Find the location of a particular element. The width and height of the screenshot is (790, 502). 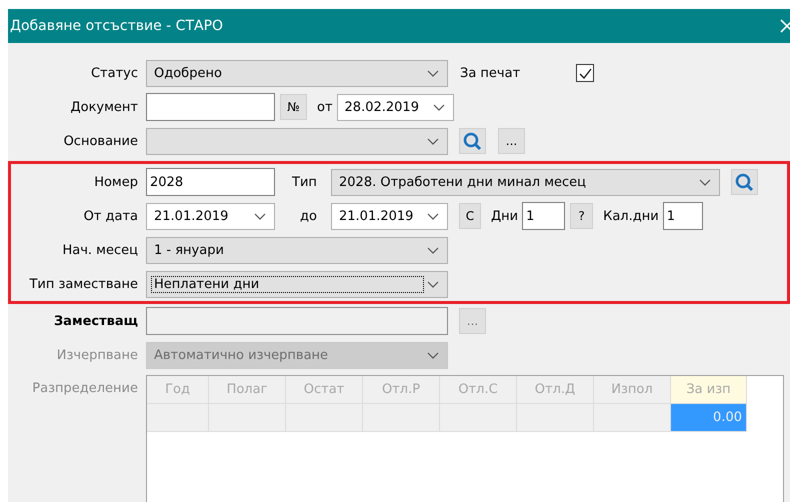

table-cell: 0.00 is located at coordinates (709, 418).